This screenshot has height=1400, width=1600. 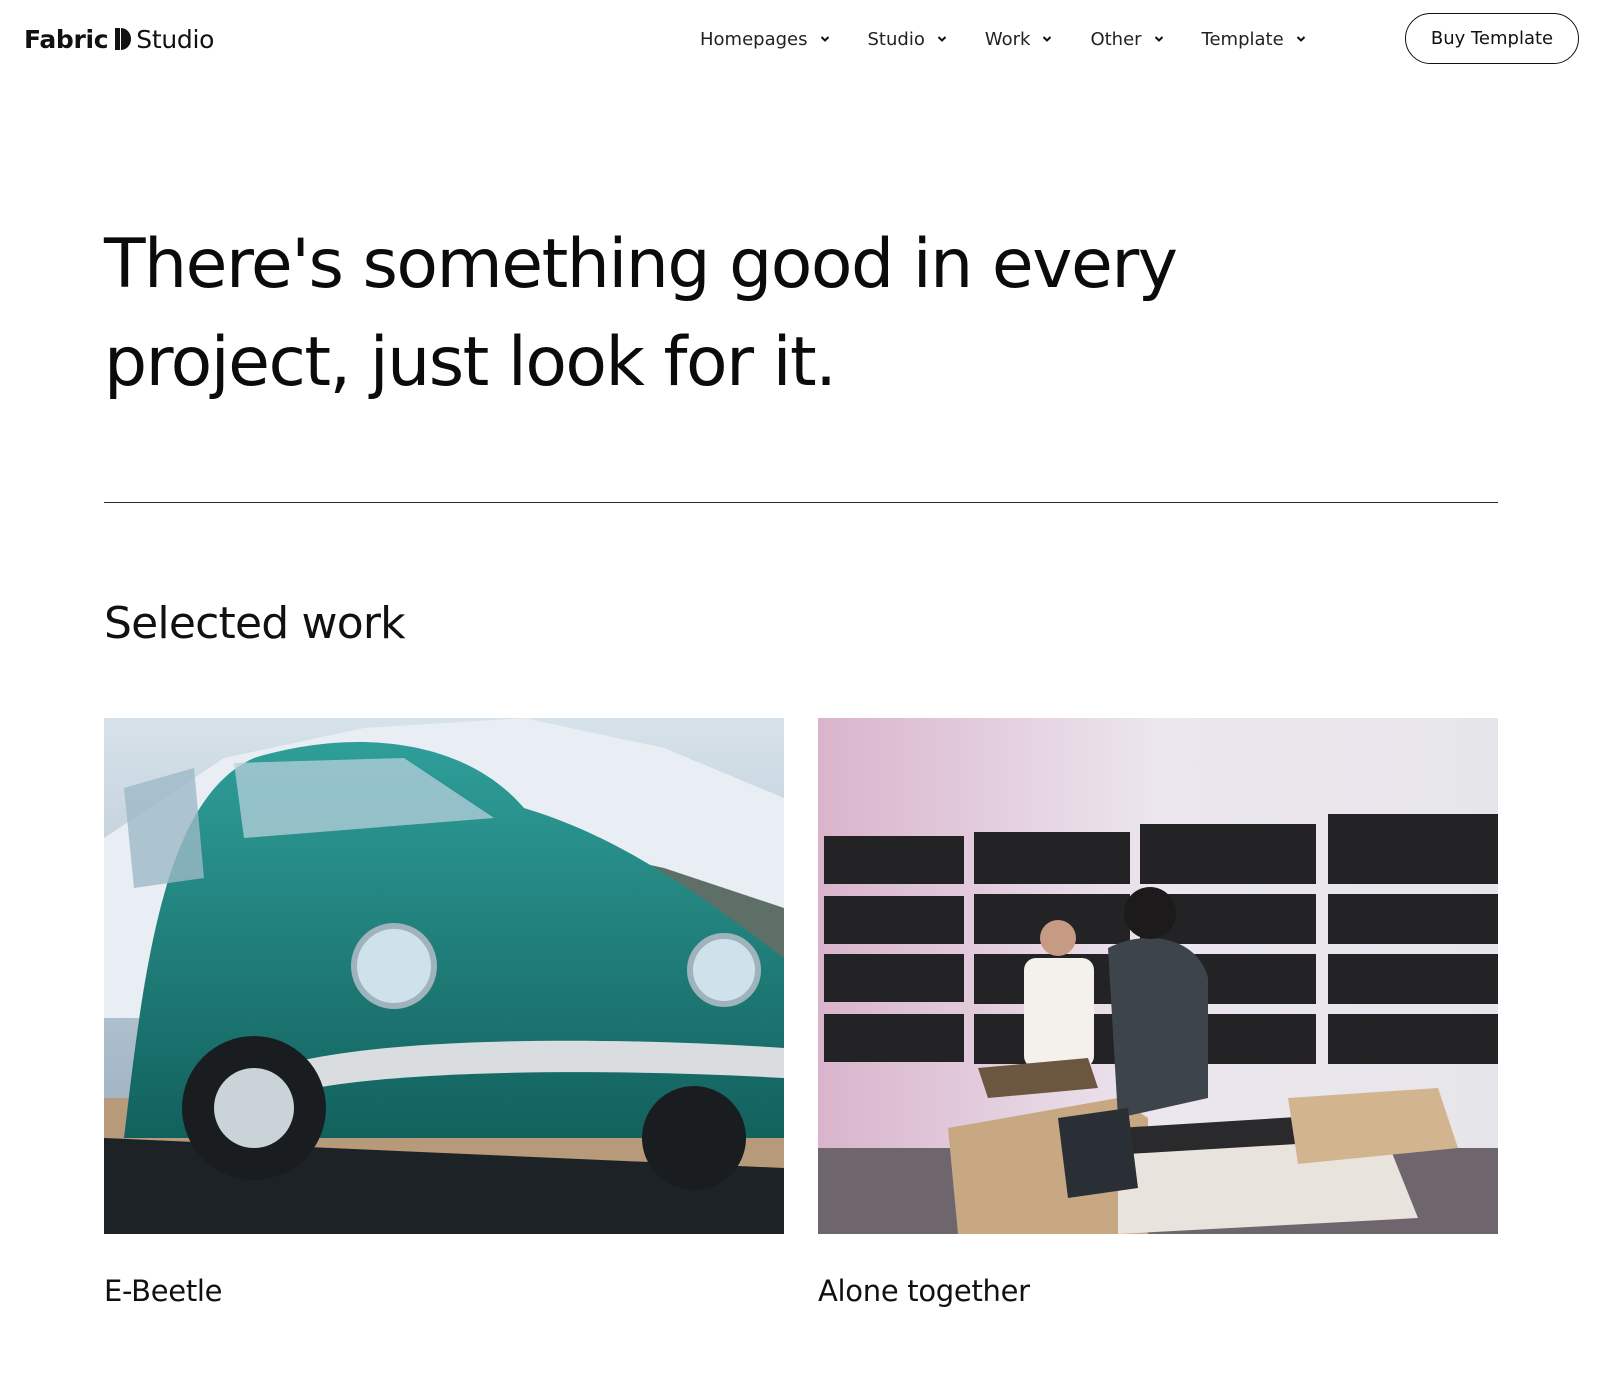 I want to click on main-nav: Homepages Studio Work Other Template, so click(x=1003, y=39).